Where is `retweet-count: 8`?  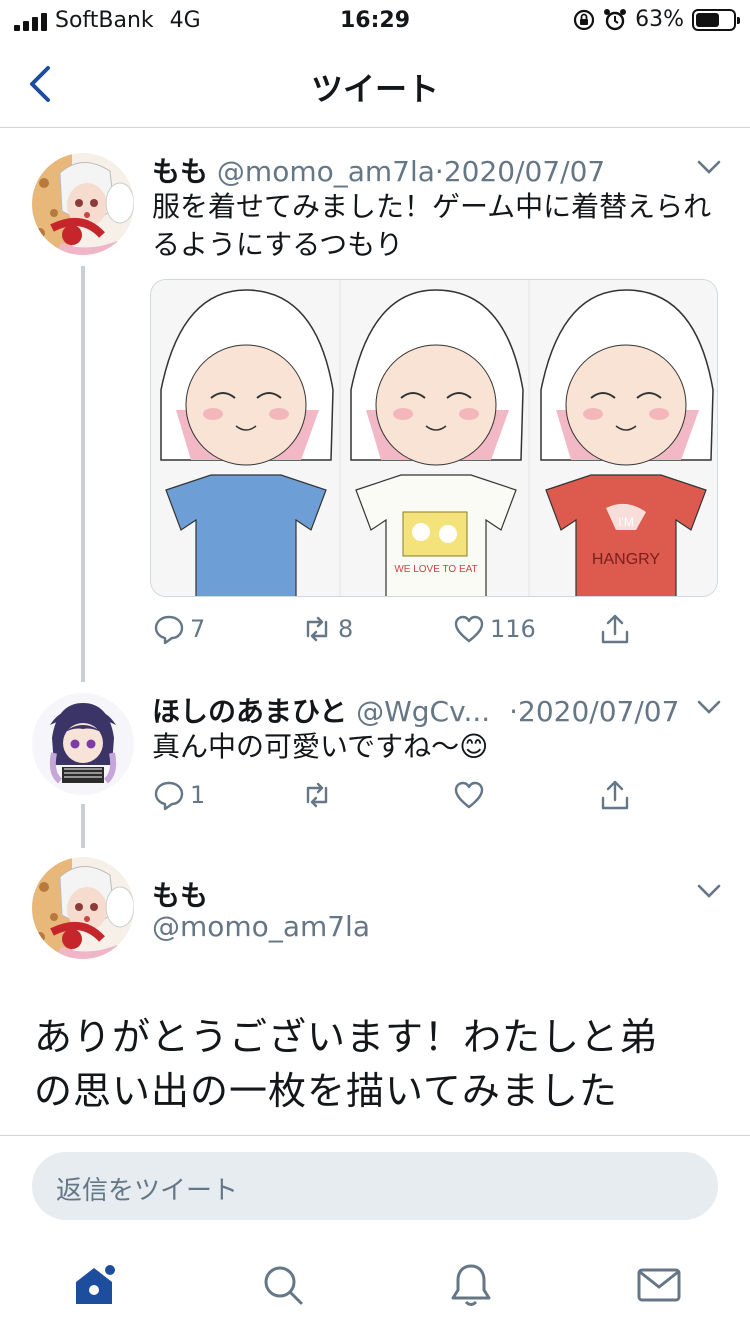 retweet-count: 8 is located at coordinates (346, 629).